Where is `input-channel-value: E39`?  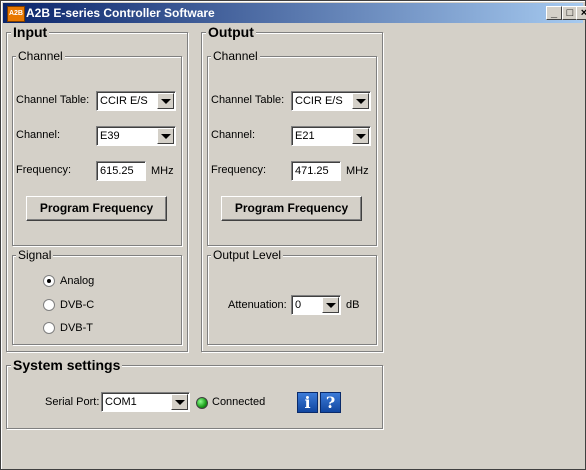
input-channel-value: E39 is located at coordinates (110, 136).